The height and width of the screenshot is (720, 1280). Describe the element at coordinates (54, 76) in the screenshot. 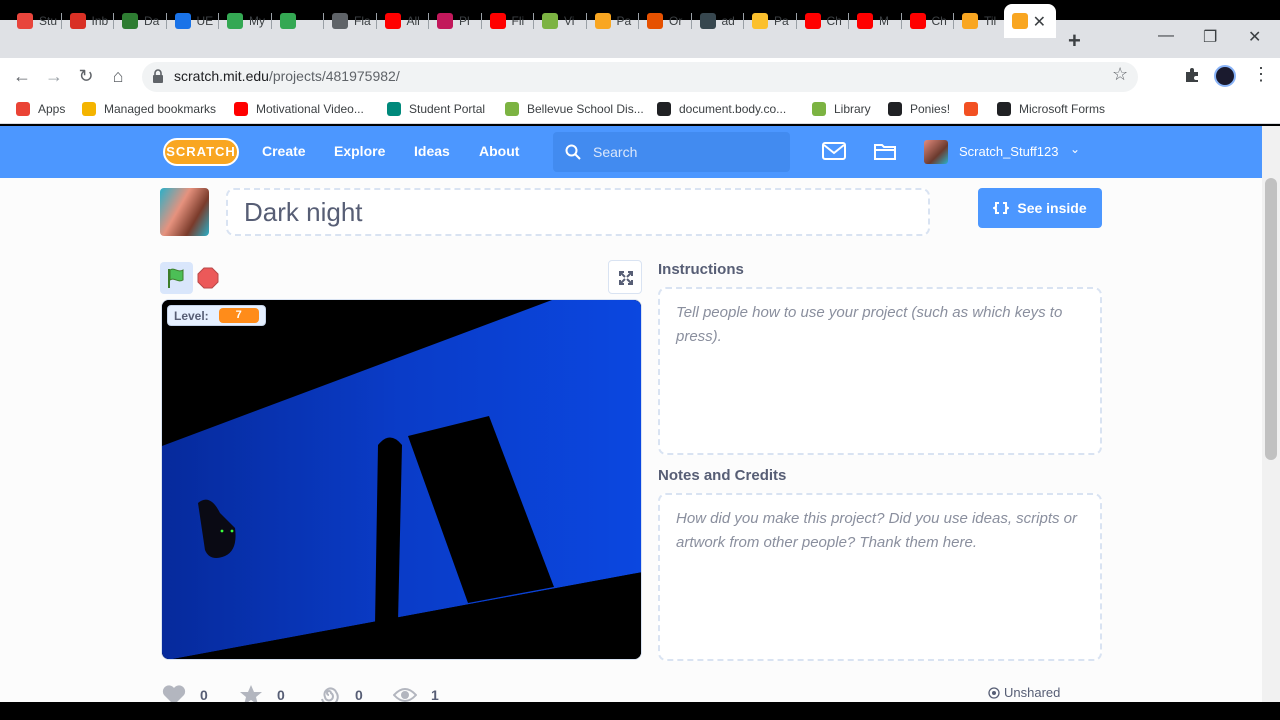

I see `forward-arrow-icon: →` at that location.